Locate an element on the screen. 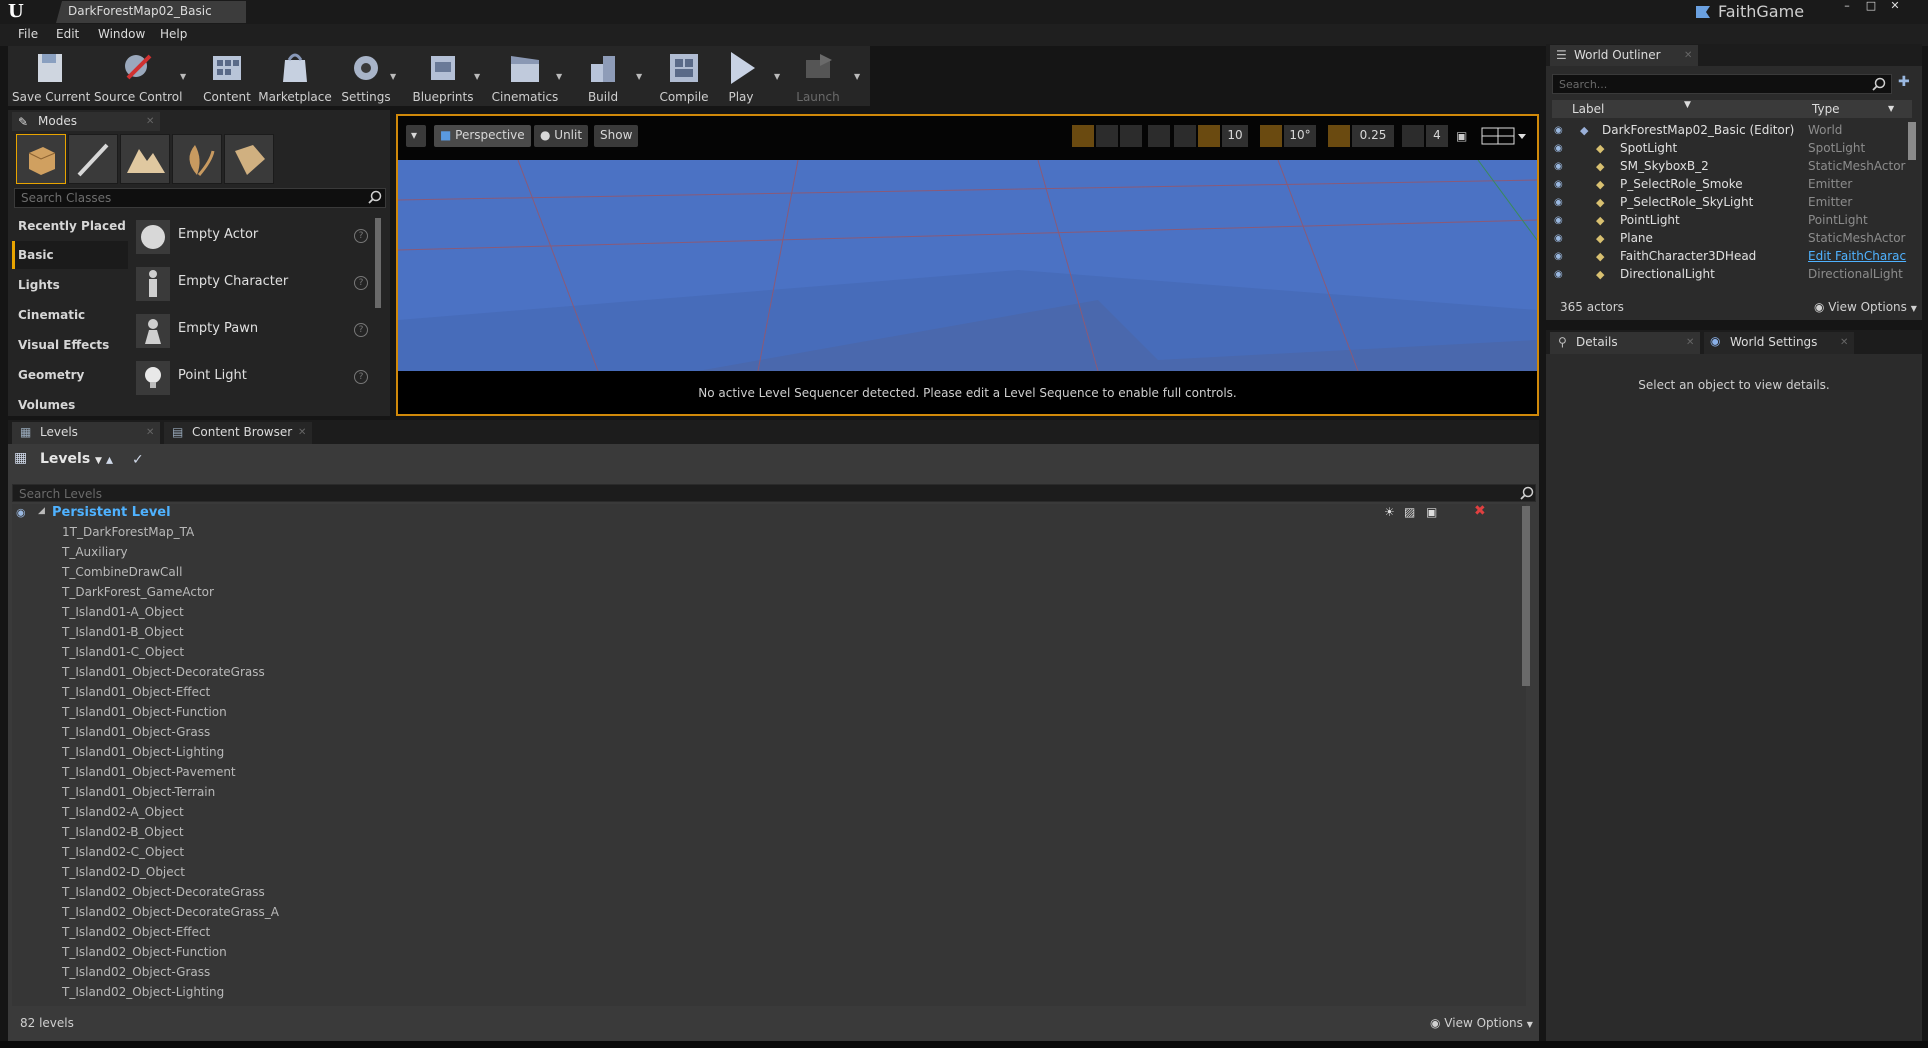 The width and height of the screenshot is (1928, 1048). class-item-point-light: Point Light ? is located at coordinates (252, 377).